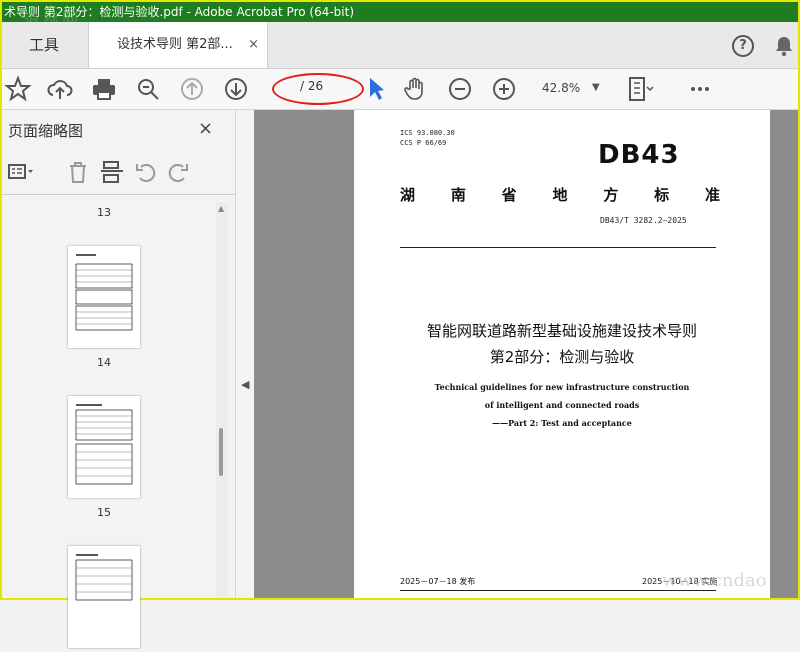 This screenshot has height=652, width=800. Describe the element at coordinates (376, 89) in the screenshot. I see `select-cursor-icon` at that location.